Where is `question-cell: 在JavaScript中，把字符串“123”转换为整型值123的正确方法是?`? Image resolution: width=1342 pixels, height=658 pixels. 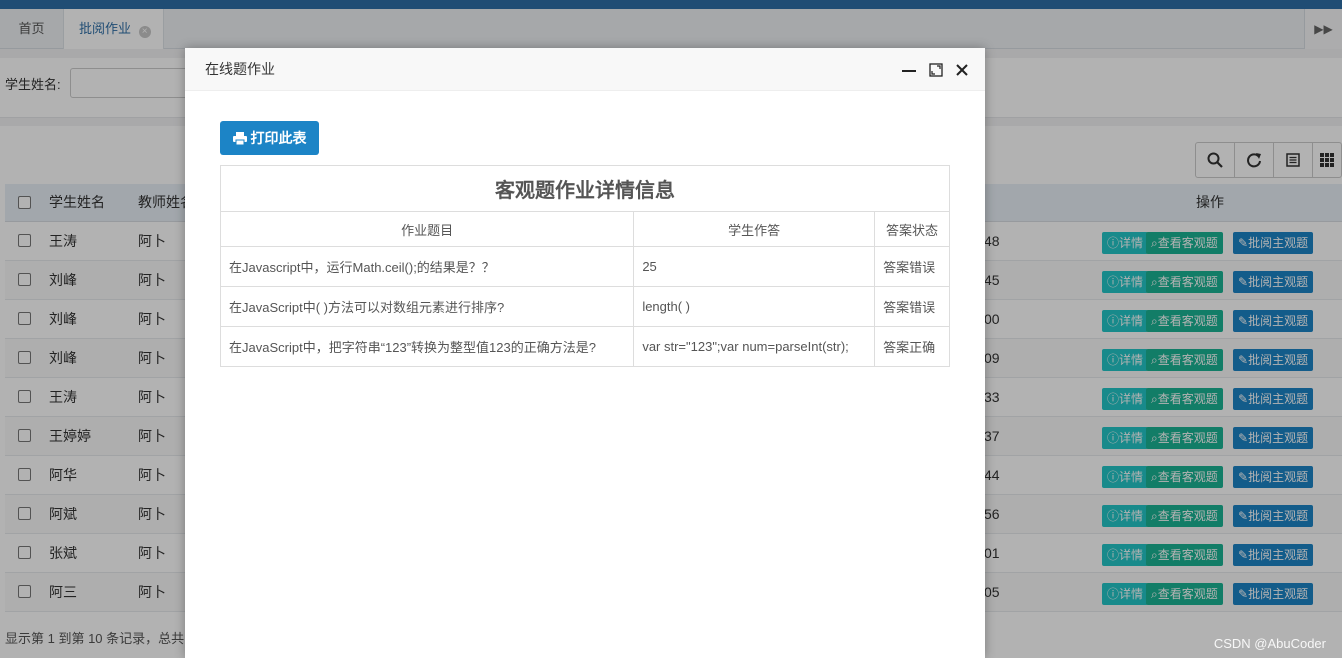 question-cell: 在JavaScript中，把字符串“123”转换为整型值123的正确方法是? is located at coordinates (427, 346).